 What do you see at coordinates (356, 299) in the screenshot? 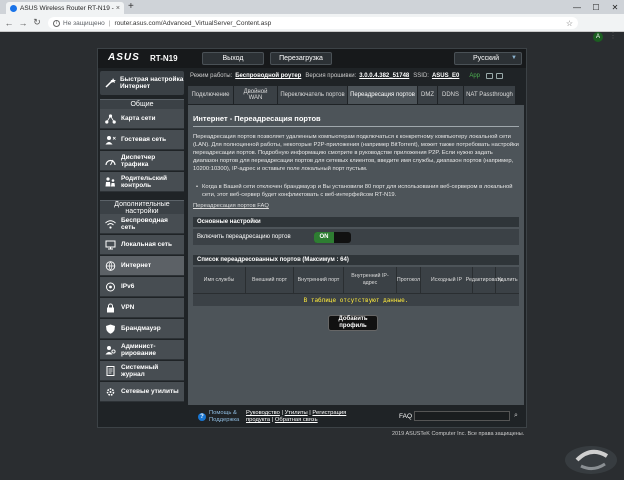
I see `empty-table-message: В таблице отсутствуют данные.` at bounding box center [356, 299].